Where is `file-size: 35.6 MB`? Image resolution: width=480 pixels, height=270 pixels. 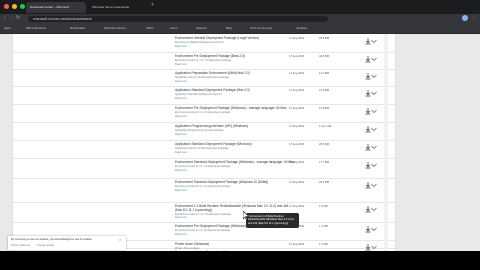 file-size: 35.6 MB is located at coordinates (324, 182).